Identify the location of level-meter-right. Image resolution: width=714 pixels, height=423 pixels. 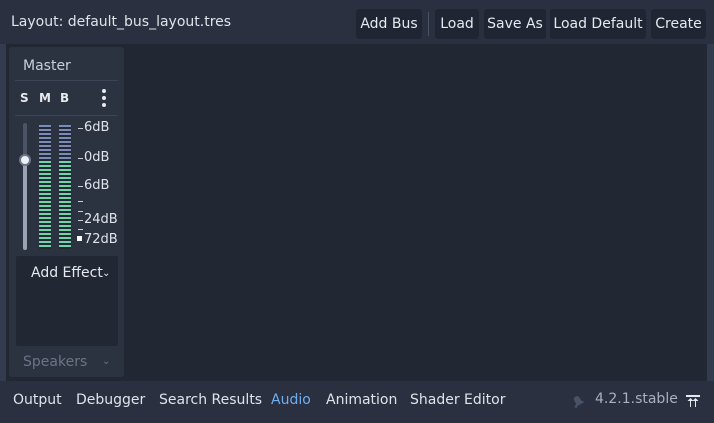
(65, 187).